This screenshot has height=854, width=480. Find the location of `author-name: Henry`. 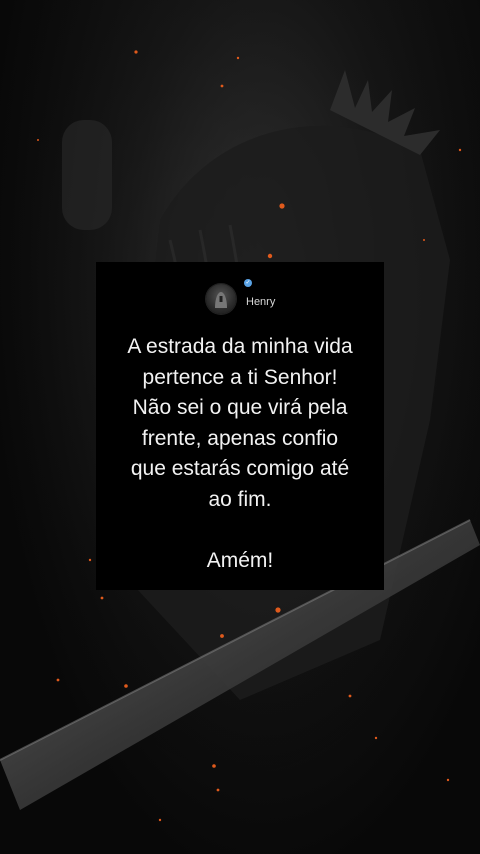

author-name: Henry is located at coordinates (260, 302).